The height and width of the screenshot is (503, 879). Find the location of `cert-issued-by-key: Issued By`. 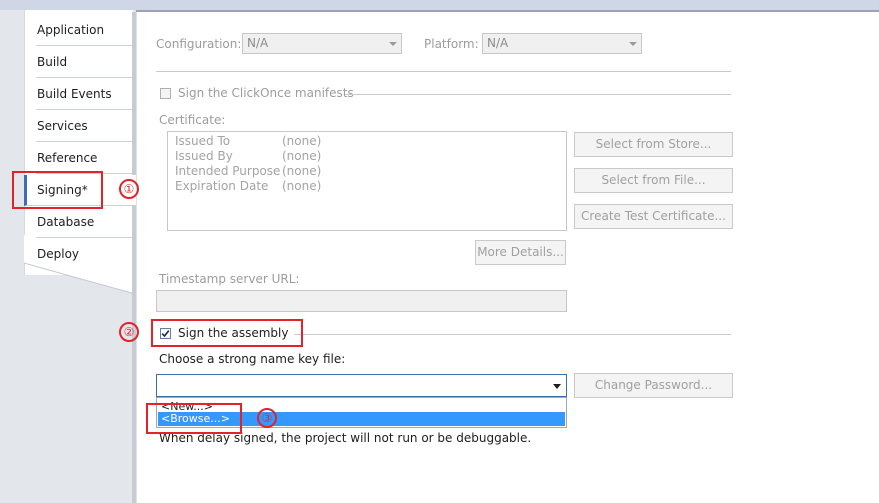

cert-issued-by-key: Issued By is located at coordinates (204, 156).